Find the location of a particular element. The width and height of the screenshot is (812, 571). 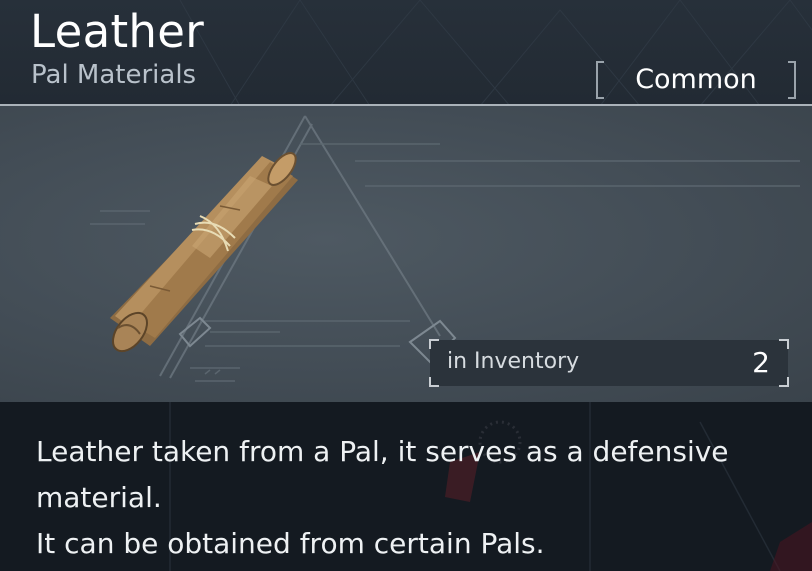

rarity-badge: Common is located at coordinates (696, 80).